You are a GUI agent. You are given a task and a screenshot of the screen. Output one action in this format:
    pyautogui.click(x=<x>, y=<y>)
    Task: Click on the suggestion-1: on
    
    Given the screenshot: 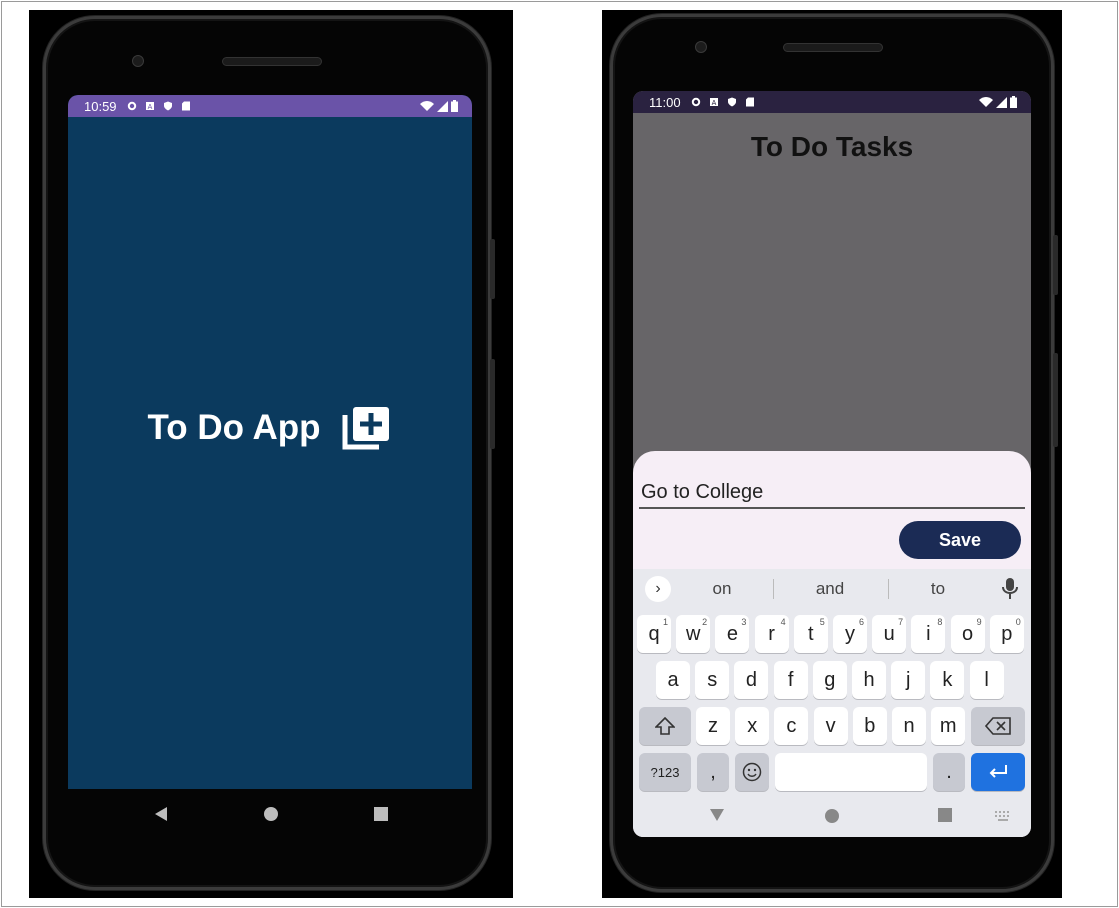 What is the action you would take?
    pyautogui.click(x=722, y=589)
    